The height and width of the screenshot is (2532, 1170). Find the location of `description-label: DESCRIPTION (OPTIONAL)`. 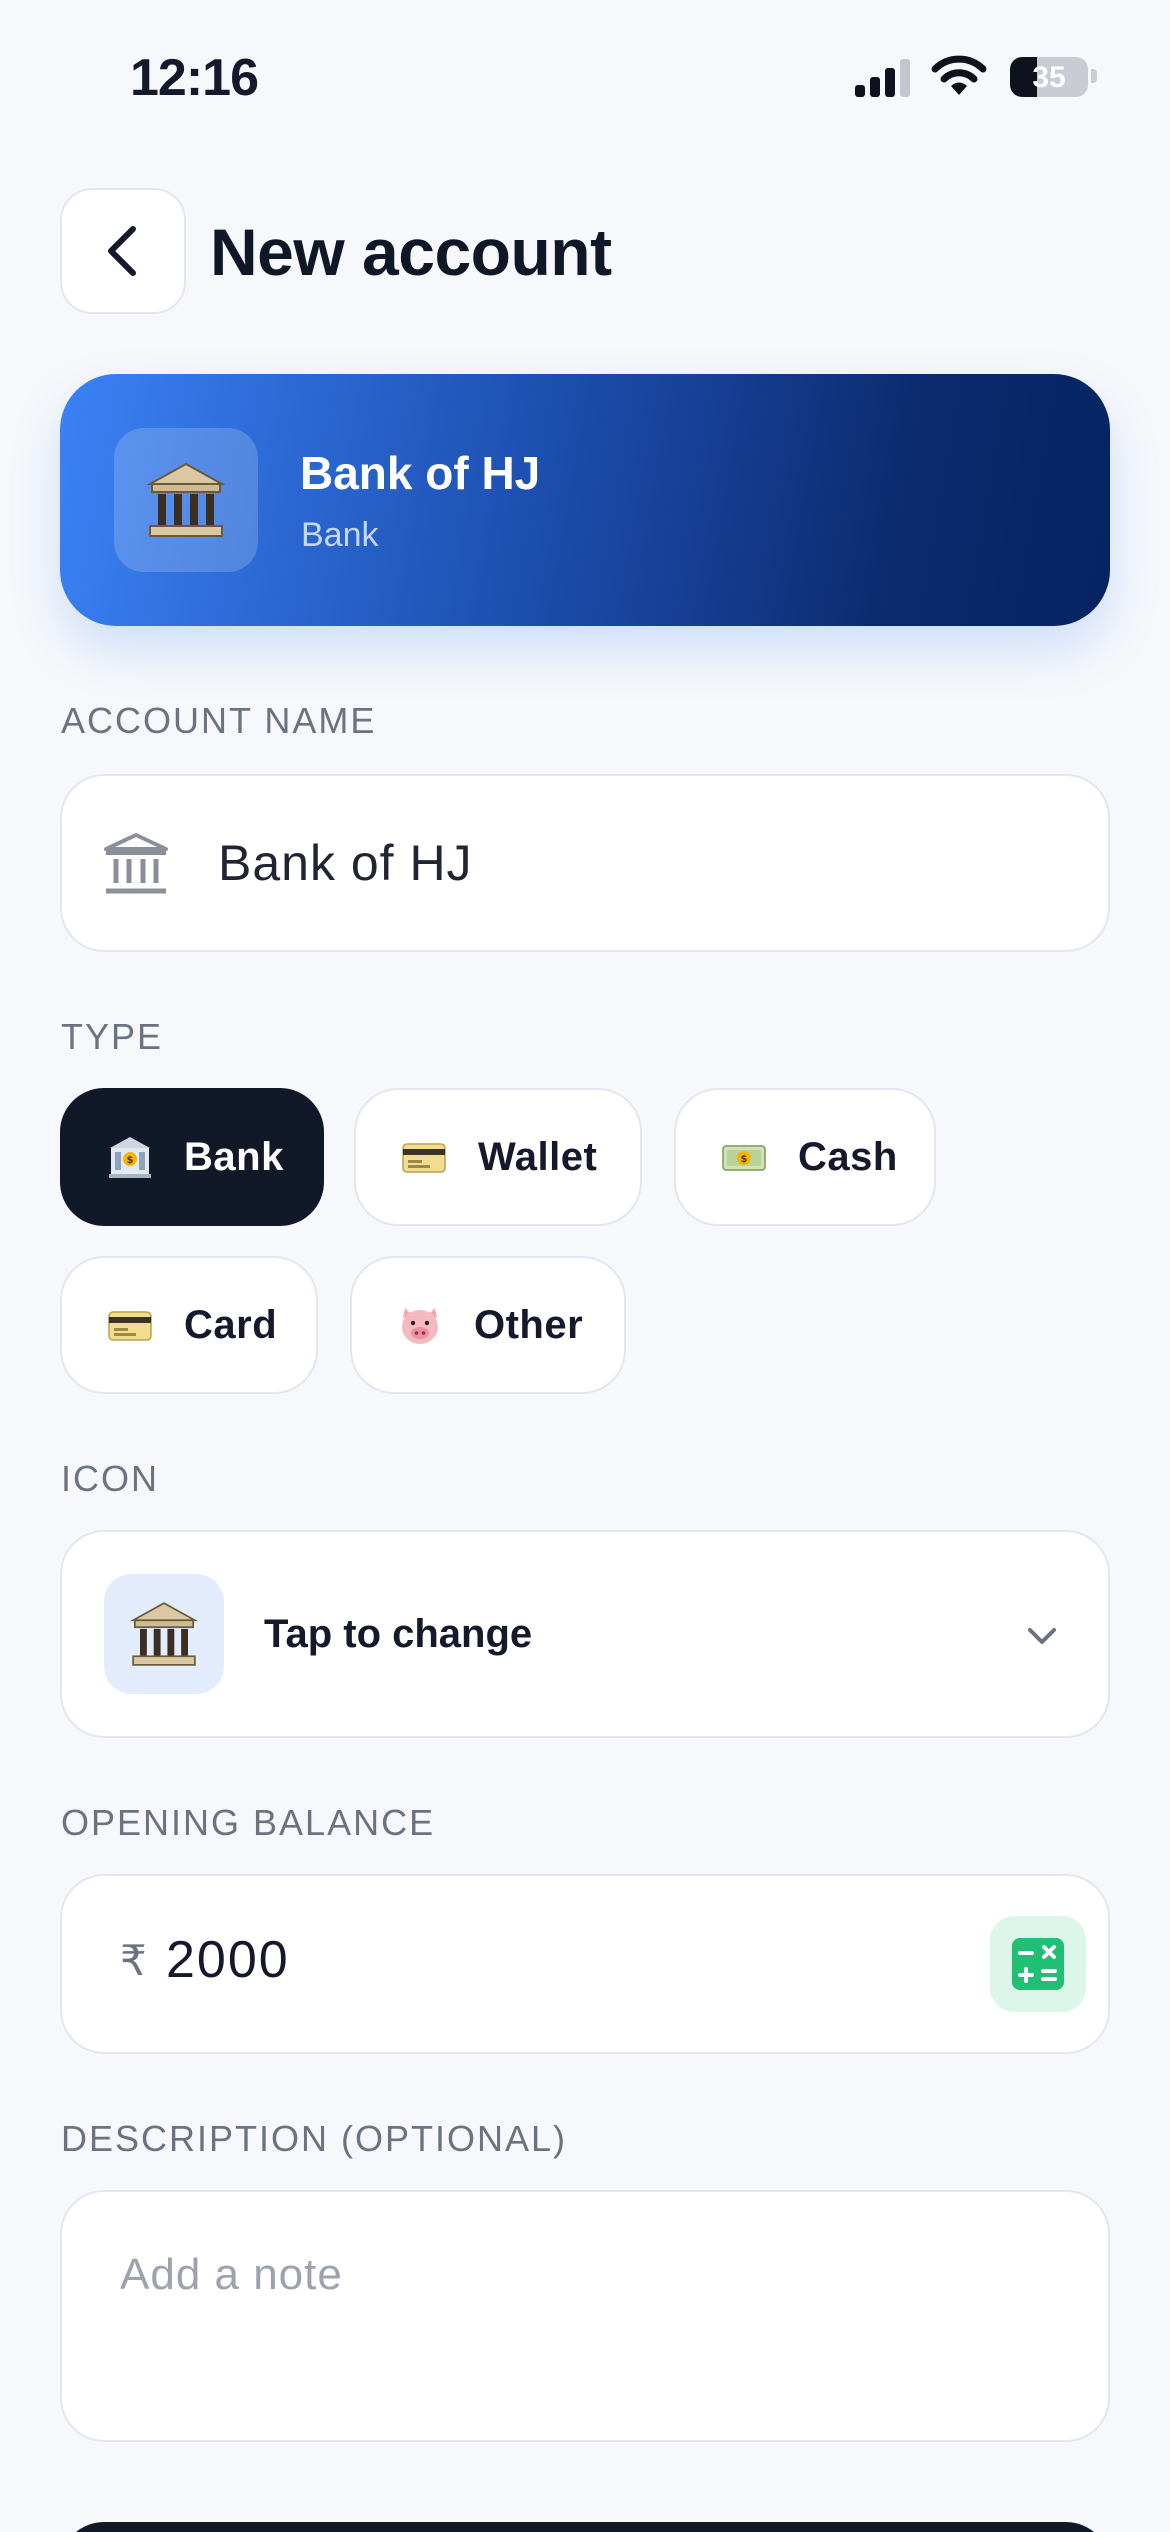

description-label: DESCRIPTION (OPTIONAL) is located at coordinates (314, 2138).